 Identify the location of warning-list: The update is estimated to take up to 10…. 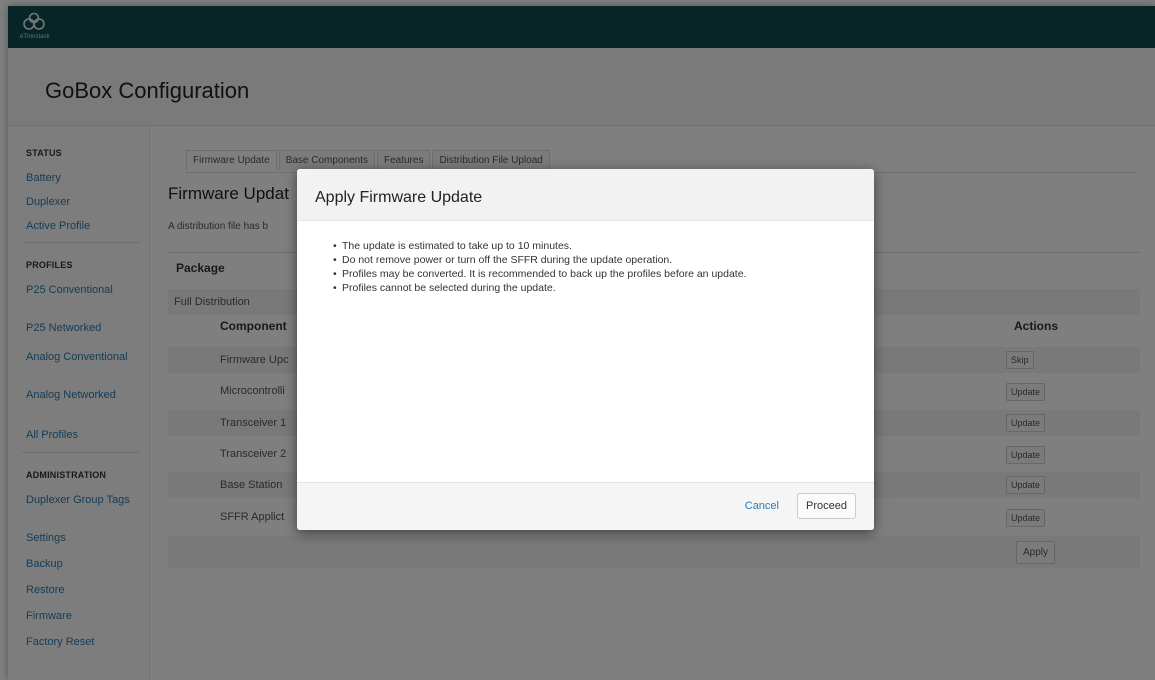
(593, 267).